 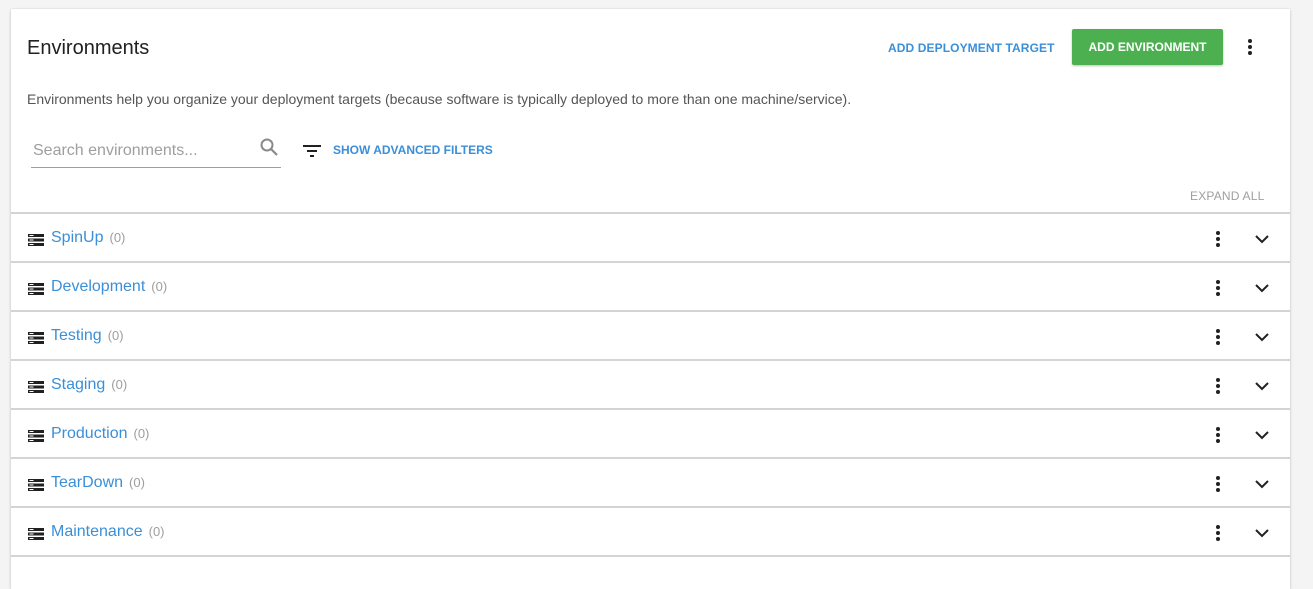 I want to click on environment-name-link: TearDown (0), so click(x=98, y=483).